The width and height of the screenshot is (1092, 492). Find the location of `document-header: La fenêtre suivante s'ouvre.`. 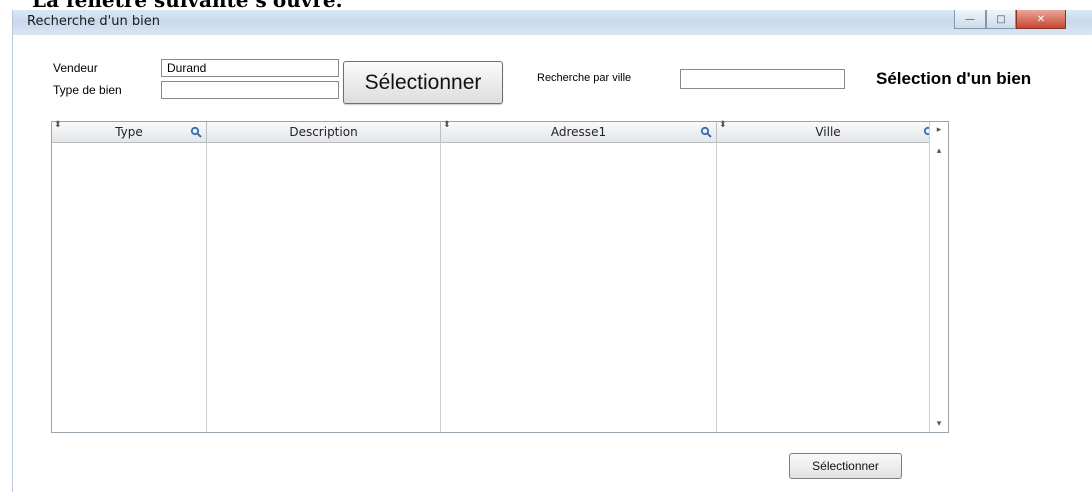

document-header: La fenêtre suivante s'ouvre. is located at coordinates (546, 5).